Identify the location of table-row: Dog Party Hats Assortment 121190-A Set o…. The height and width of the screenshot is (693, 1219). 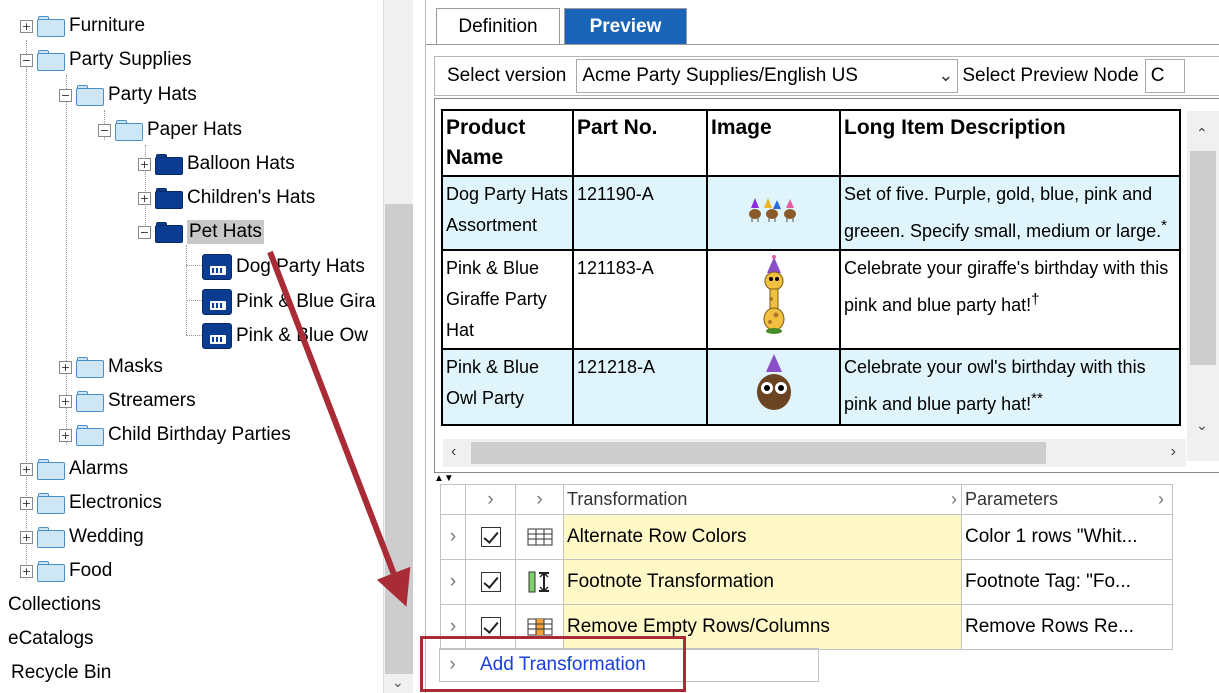
(811, 213).